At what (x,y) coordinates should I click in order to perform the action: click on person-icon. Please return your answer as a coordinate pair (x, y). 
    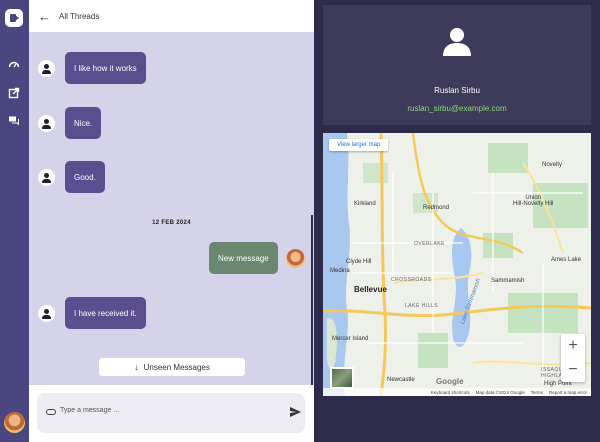
    Looking at the image, I should click on (457, 42).